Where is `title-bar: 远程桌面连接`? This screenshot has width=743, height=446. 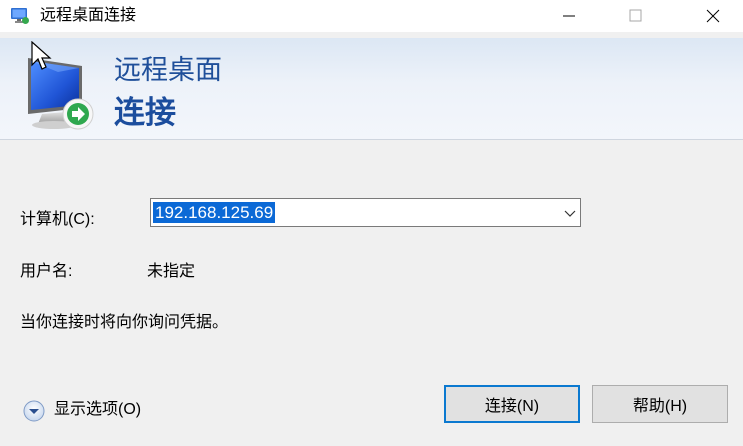
title-bar: 远程桌面连接 is located at coordinates (371, 16).